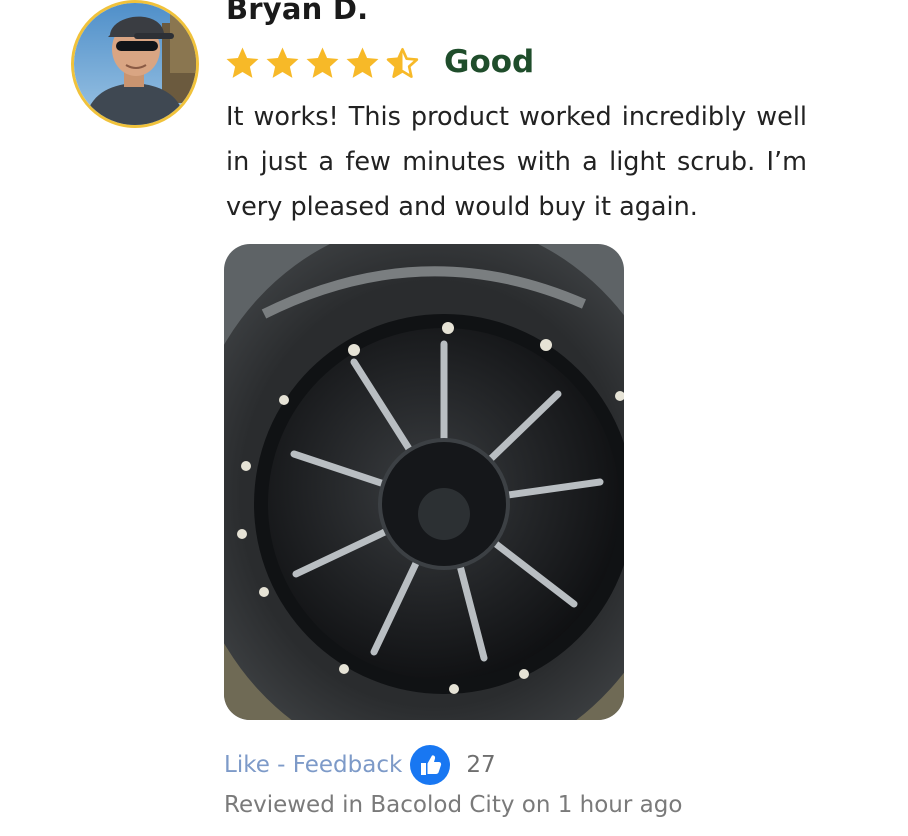  Describe the element at coordinates (489, 62) in the screenshot. I see `rating-label: Good` at that location.